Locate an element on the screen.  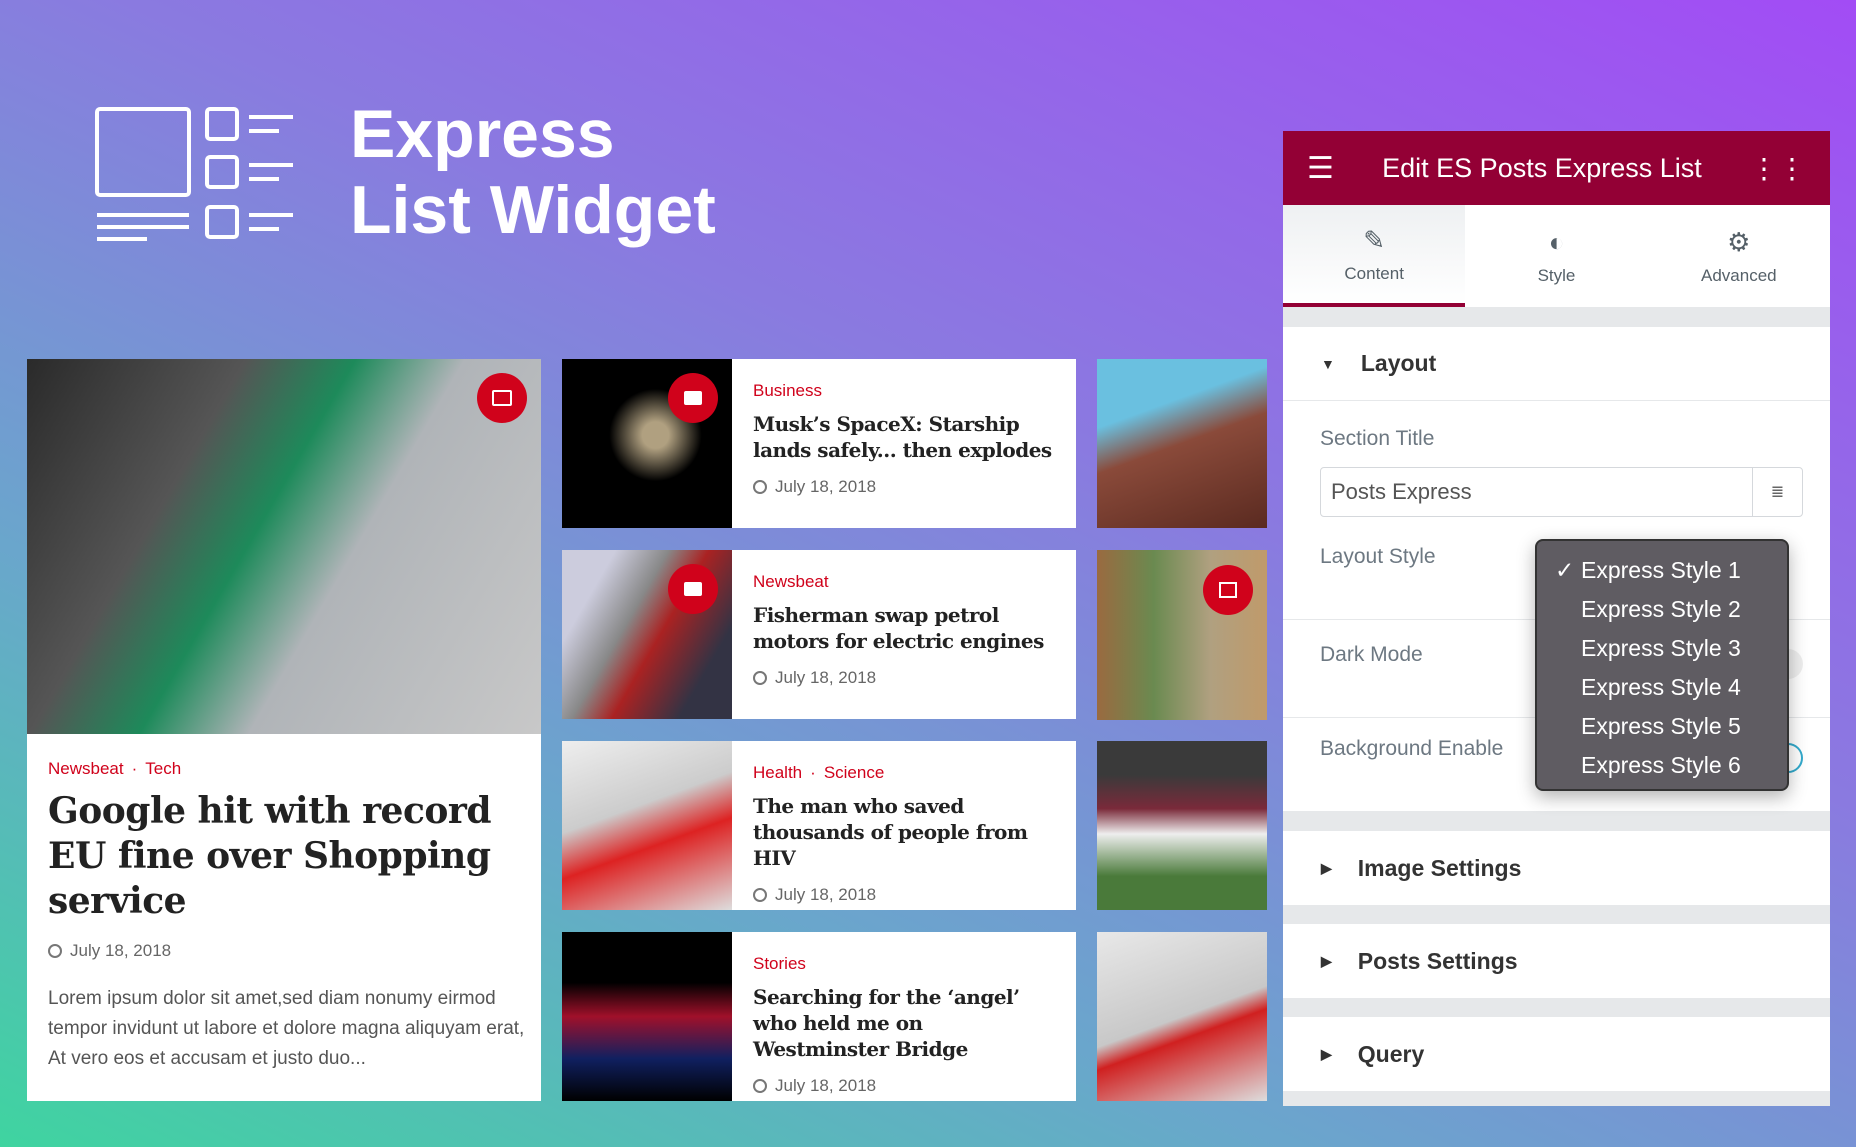
post-categories: Stories is located at coordinates (906, 964).